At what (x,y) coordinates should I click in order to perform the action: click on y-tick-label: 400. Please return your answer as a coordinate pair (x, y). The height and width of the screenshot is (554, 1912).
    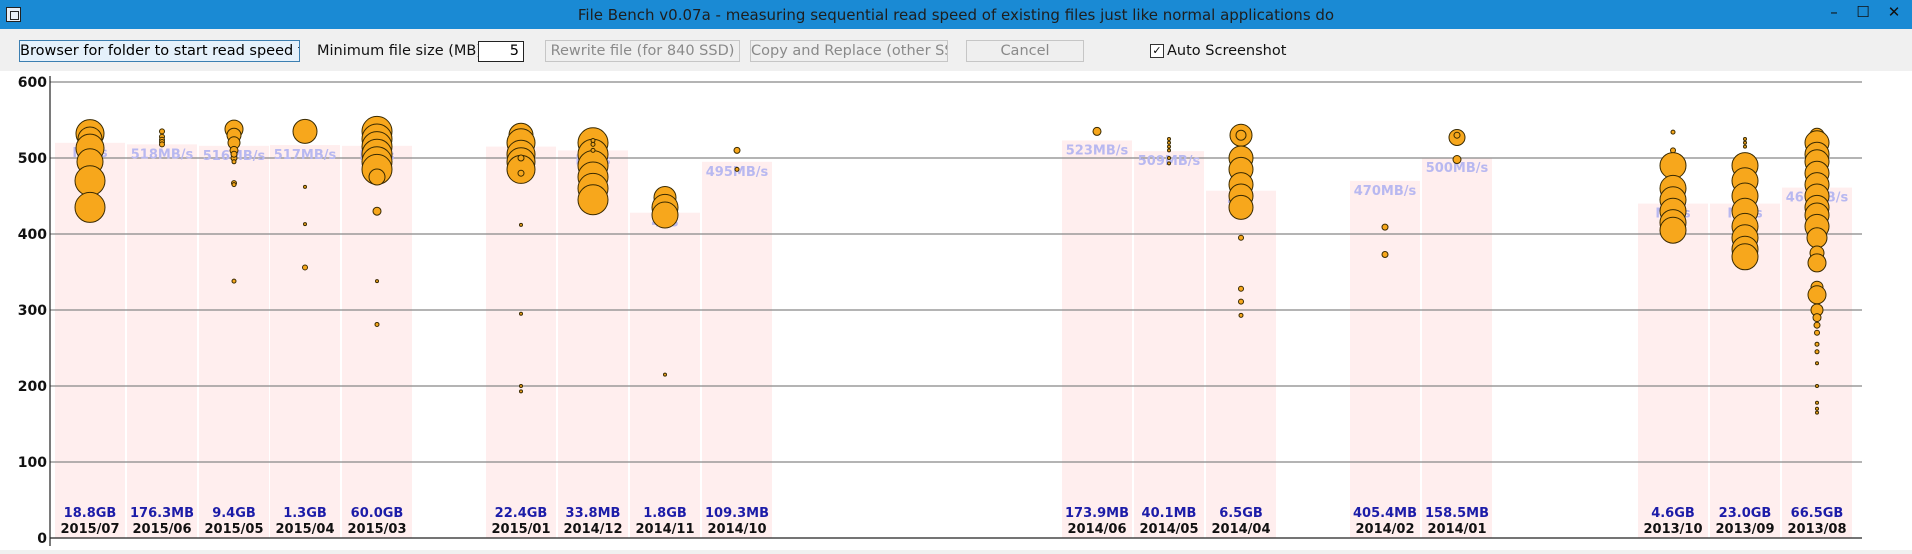
    Looking at the image, I should click on (32, 235).